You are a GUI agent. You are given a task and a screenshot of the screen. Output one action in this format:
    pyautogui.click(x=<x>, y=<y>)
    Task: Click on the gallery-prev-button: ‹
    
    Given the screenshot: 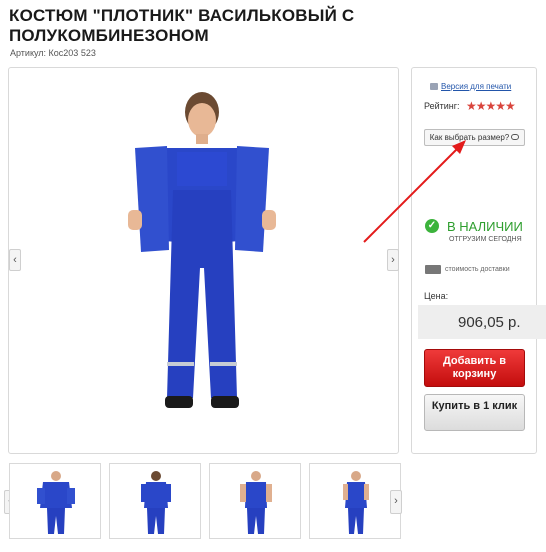 What is the action you would take?
    pyautogui.click(x=15, y=260)
    